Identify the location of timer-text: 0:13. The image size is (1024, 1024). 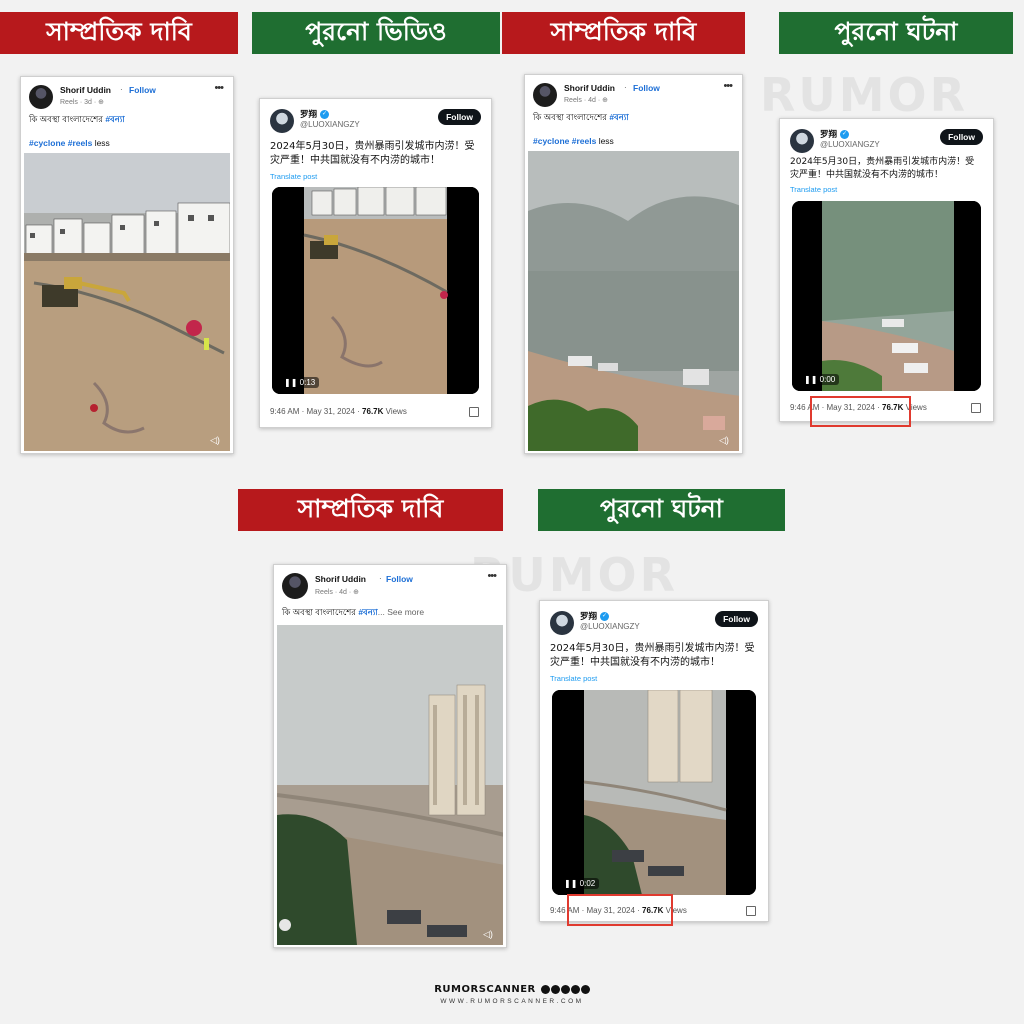
(307, 382).